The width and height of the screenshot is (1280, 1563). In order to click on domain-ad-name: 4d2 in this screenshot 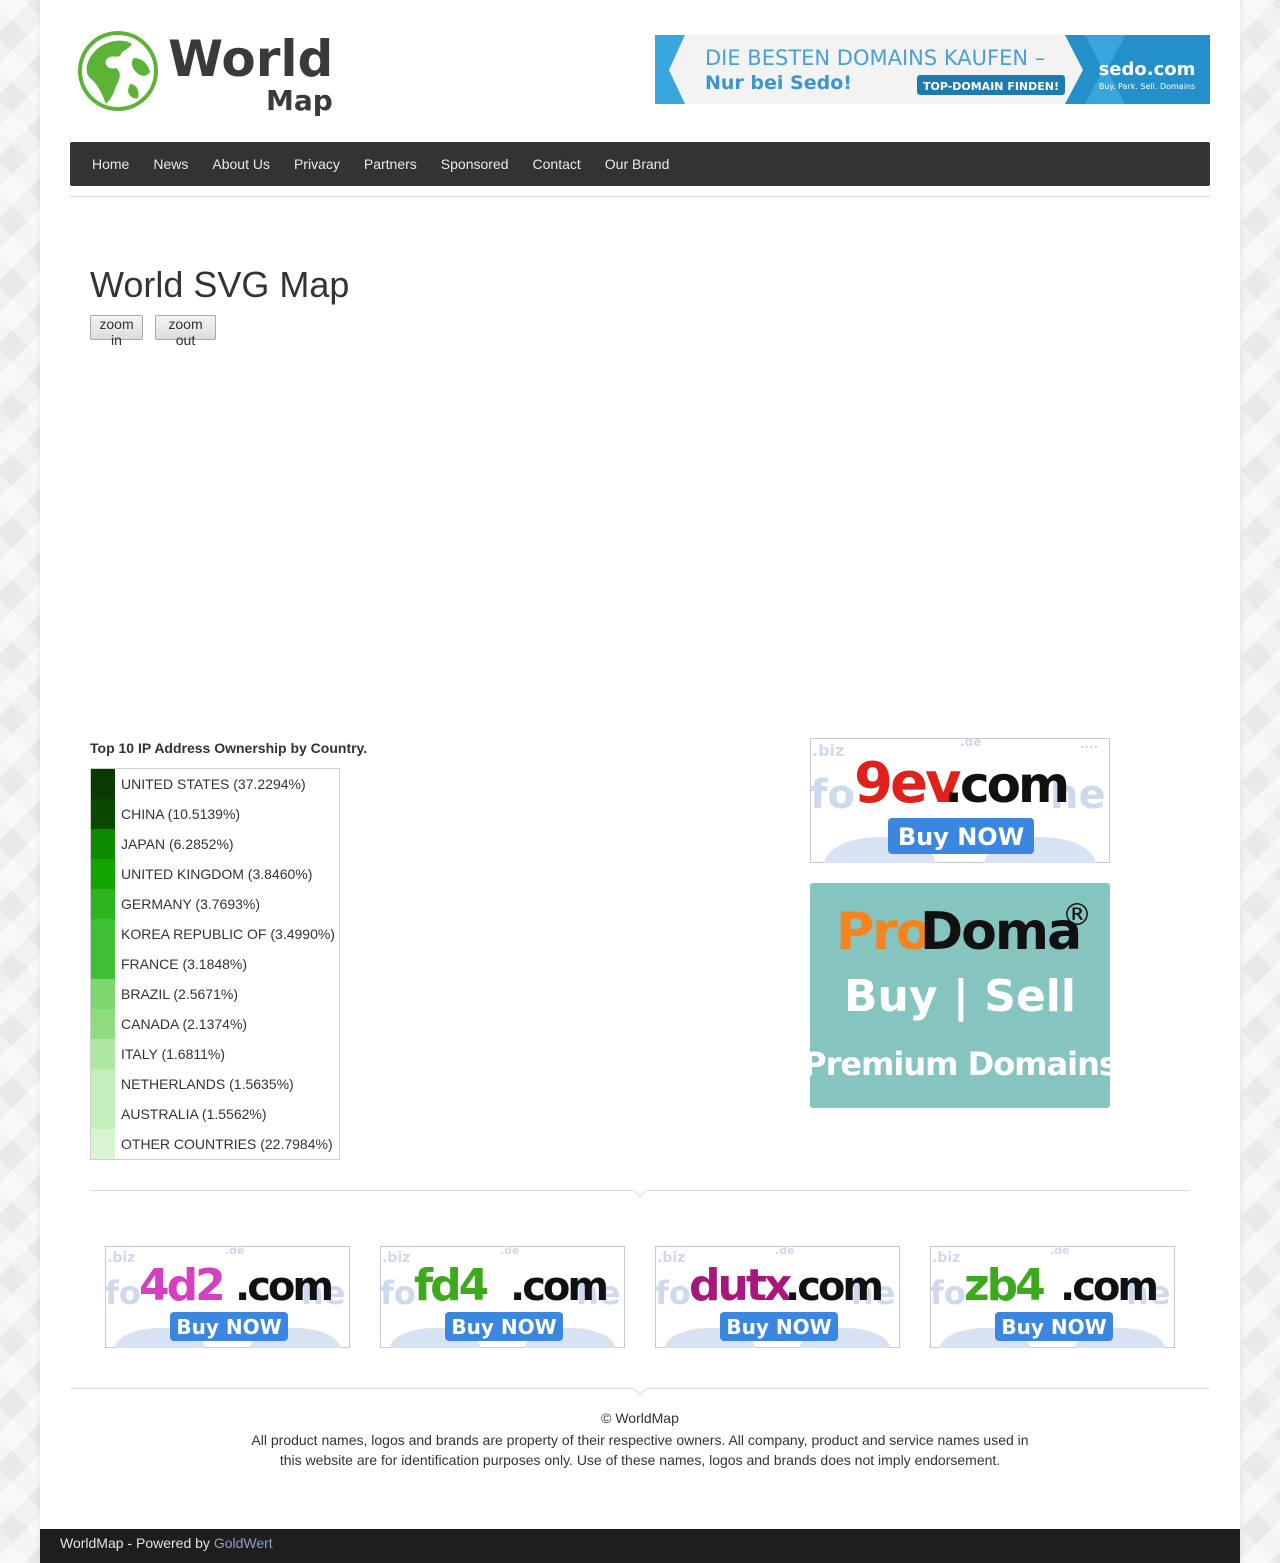, I will do `click(181, 1285)`.